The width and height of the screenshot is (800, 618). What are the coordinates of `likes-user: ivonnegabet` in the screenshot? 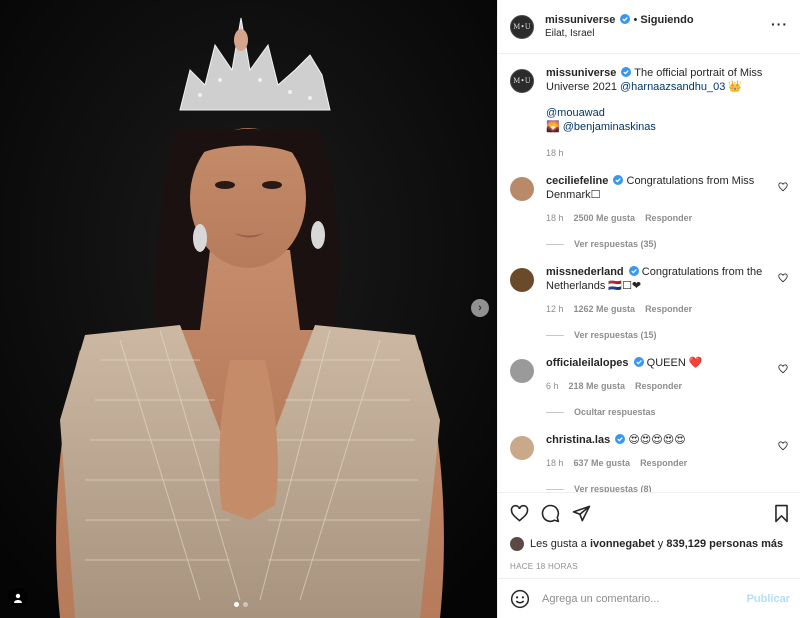 It's located at (622, 544).